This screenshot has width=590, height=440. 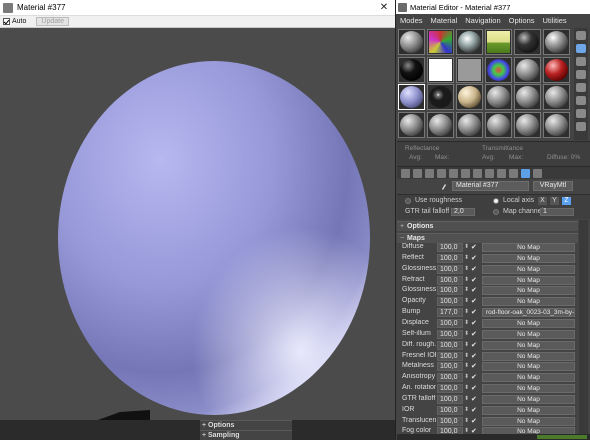 I want to click on material-id-icon, so click(x=489, y=173).